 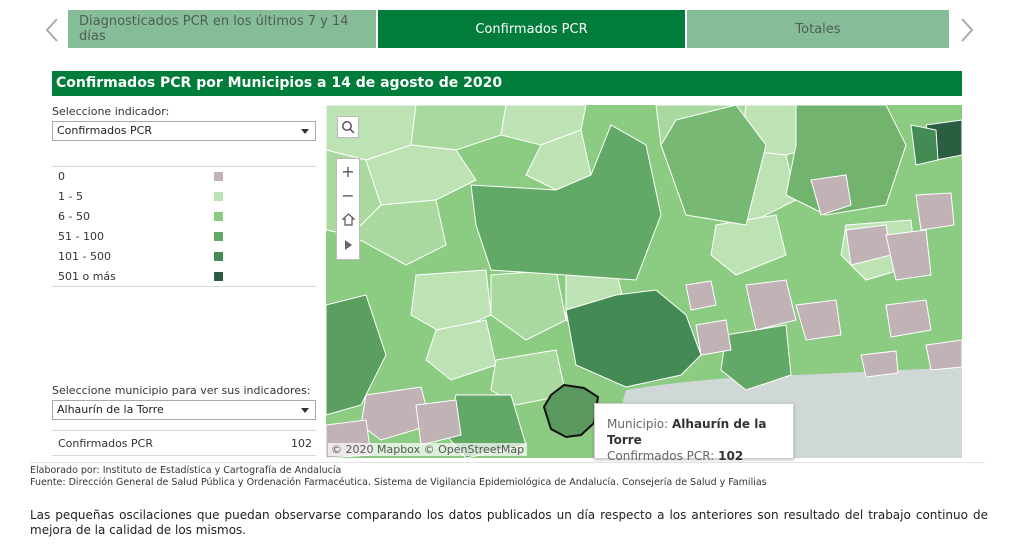 I want to click on tab-label: Totales, so click(x=818, y=29).